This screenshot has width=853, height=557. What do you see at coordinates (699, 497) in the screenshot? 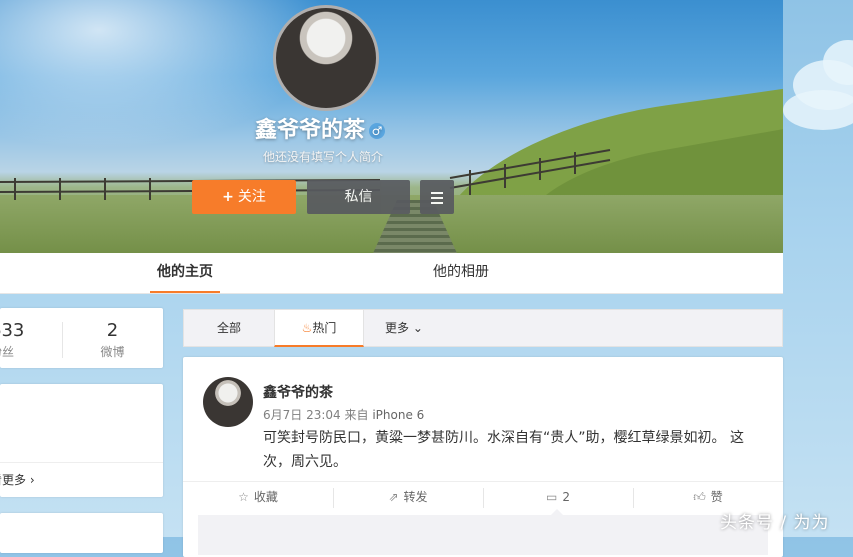
I see `thumbs-up-icon: 👍︎` at bounding box center [699, 497].